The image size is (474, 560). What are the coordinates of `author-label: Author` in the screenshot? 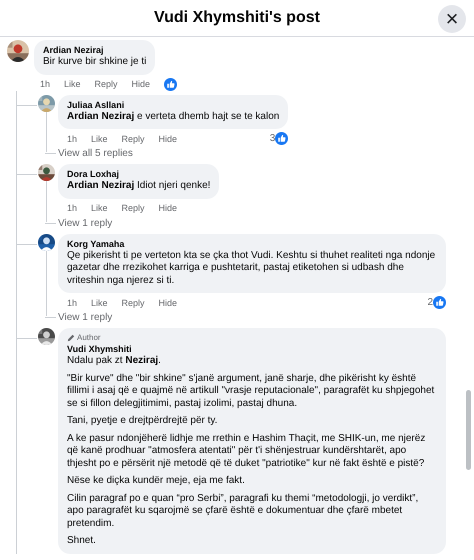 It's located at (89, 337).